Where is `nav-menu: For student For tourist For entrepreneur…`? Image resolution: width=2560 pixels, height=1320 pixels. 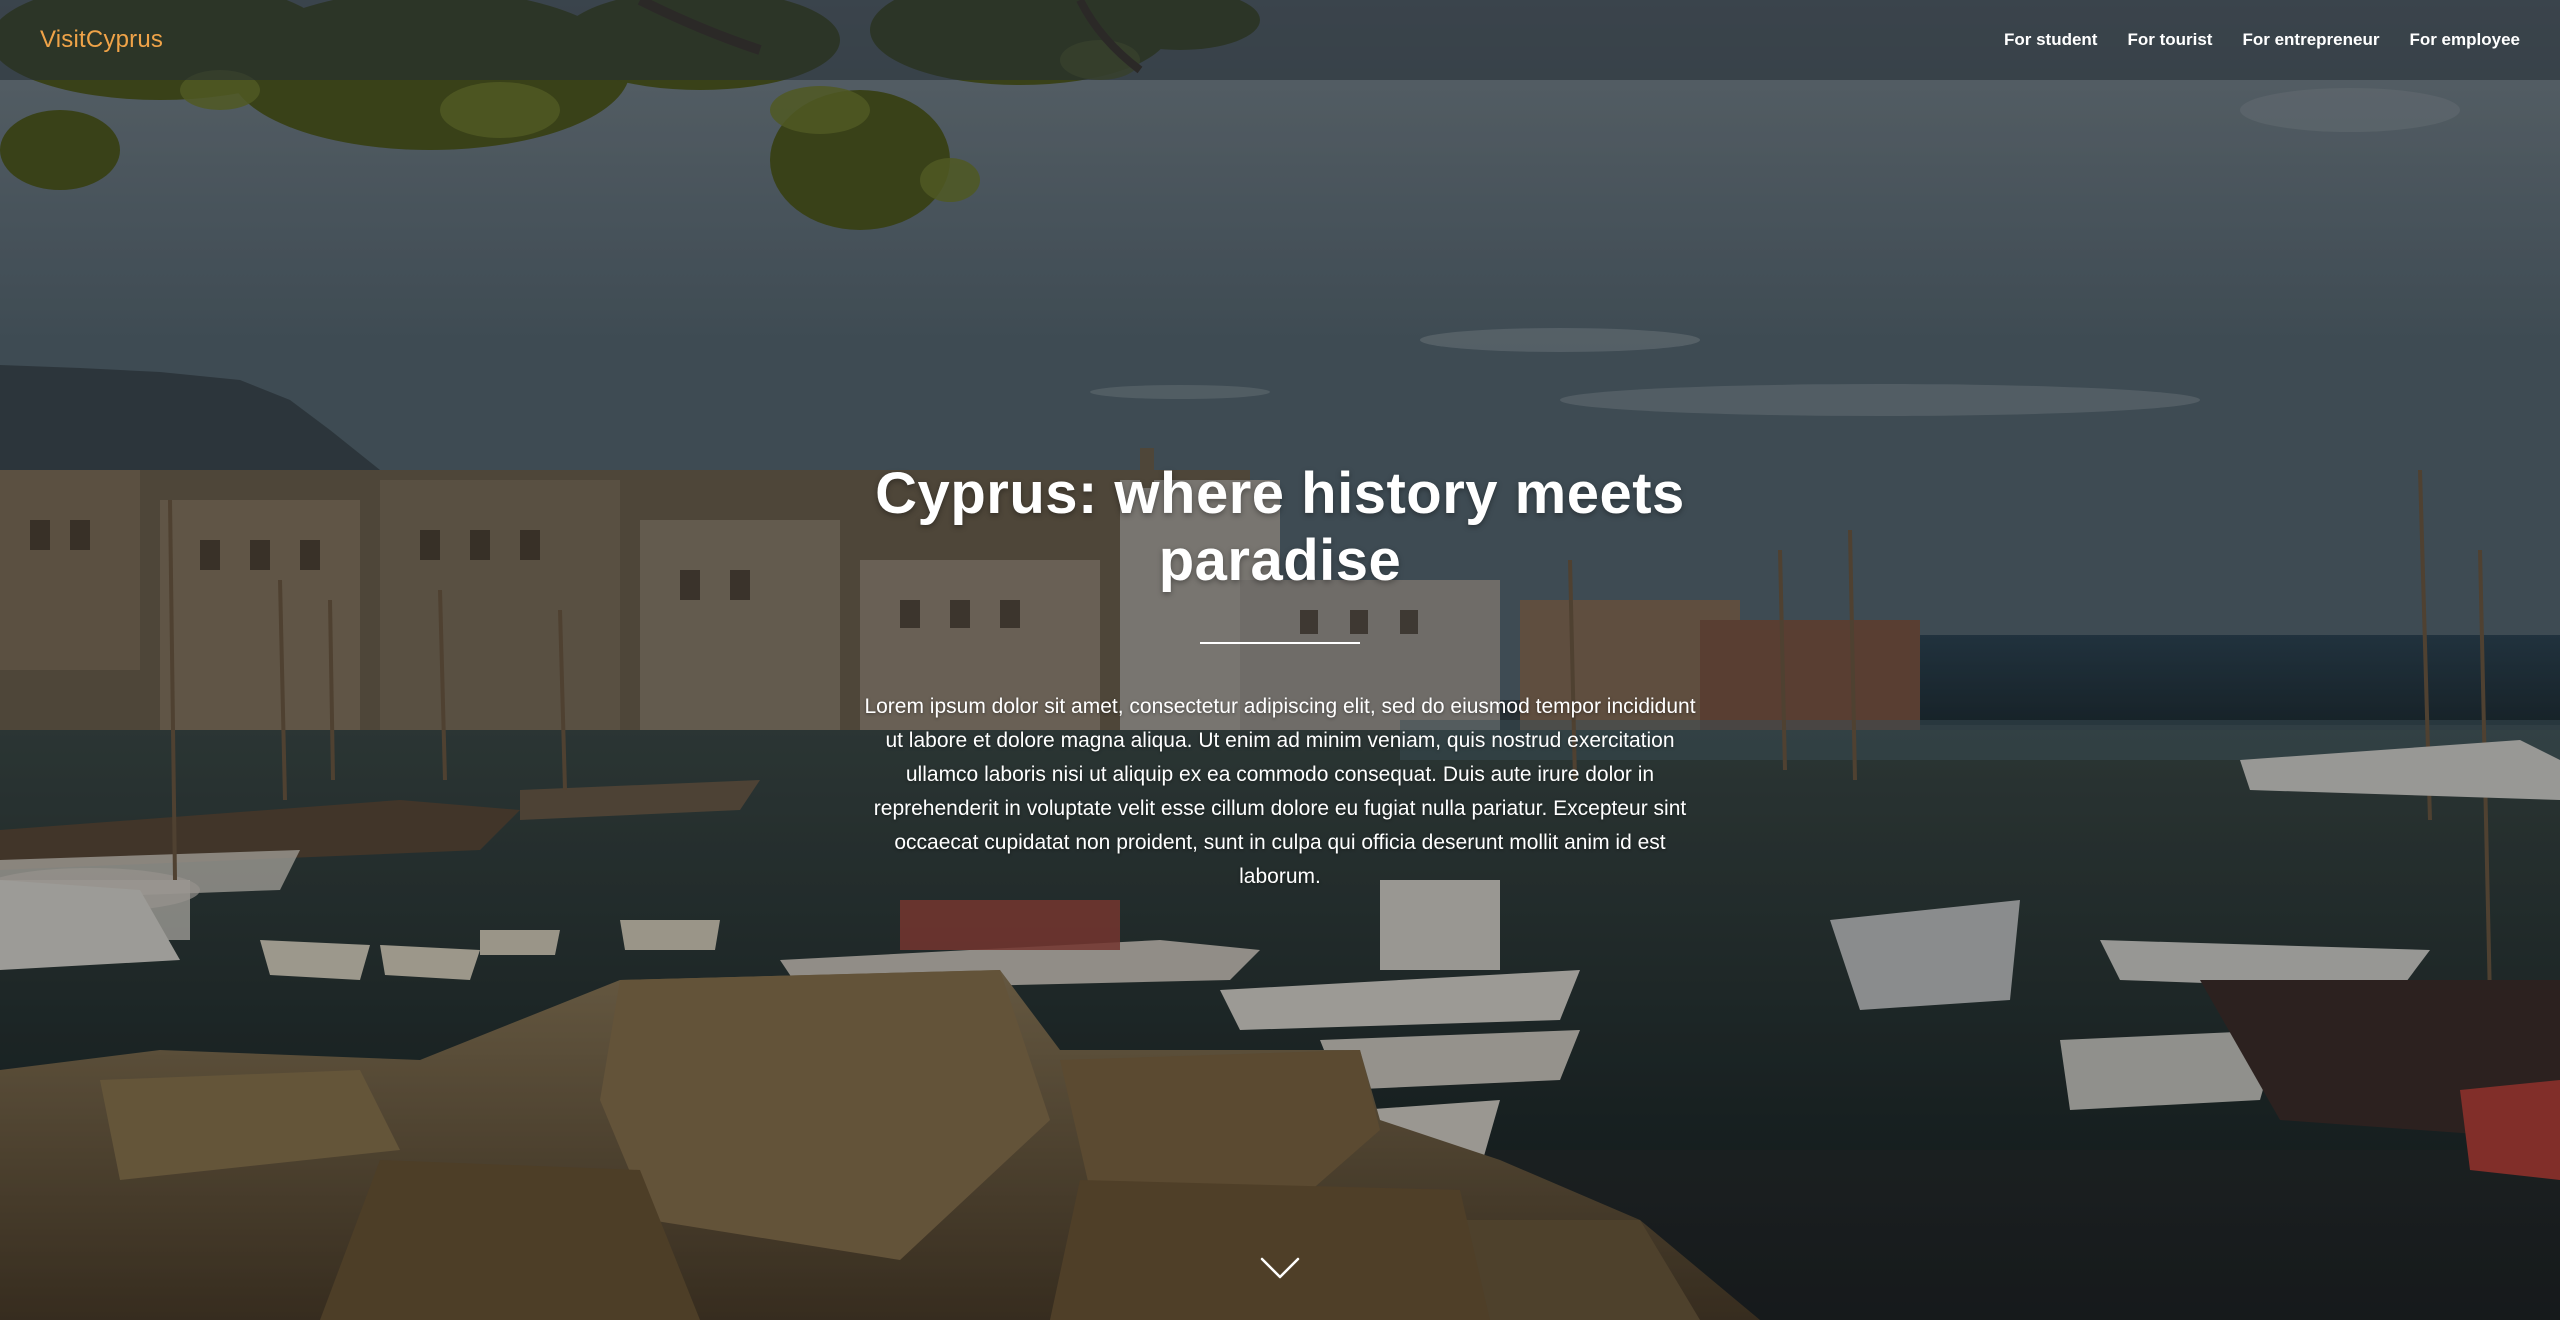
nav-menu: For student For tourist For entrepreneur… is located at coordinates (2262, 40).